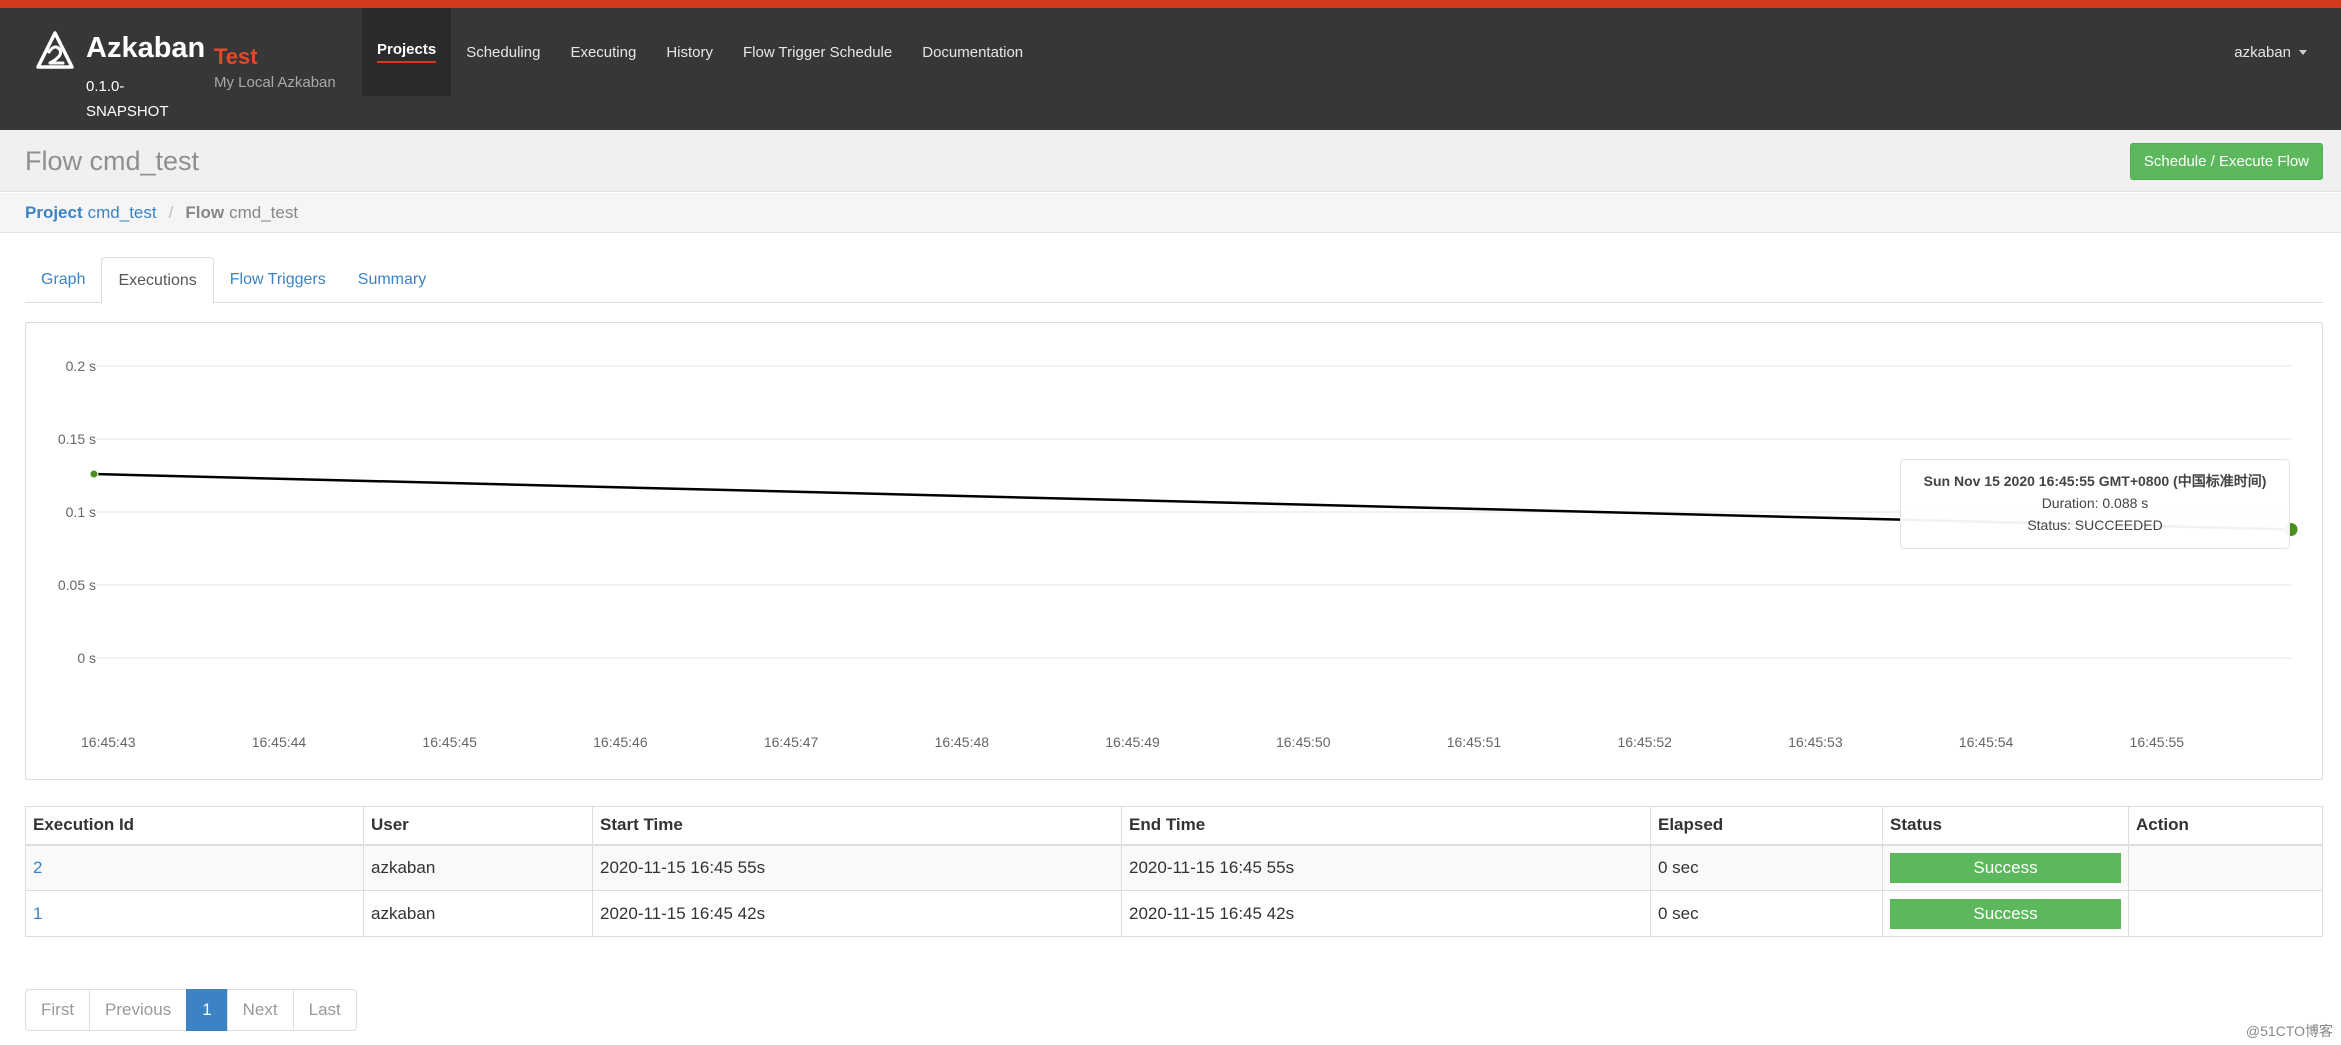 This screenshot has height=1045, width=2341. Describe the element at coordinates (112, 161) in the screenshot. I see `page-title: Flow cmd_test` at that location.